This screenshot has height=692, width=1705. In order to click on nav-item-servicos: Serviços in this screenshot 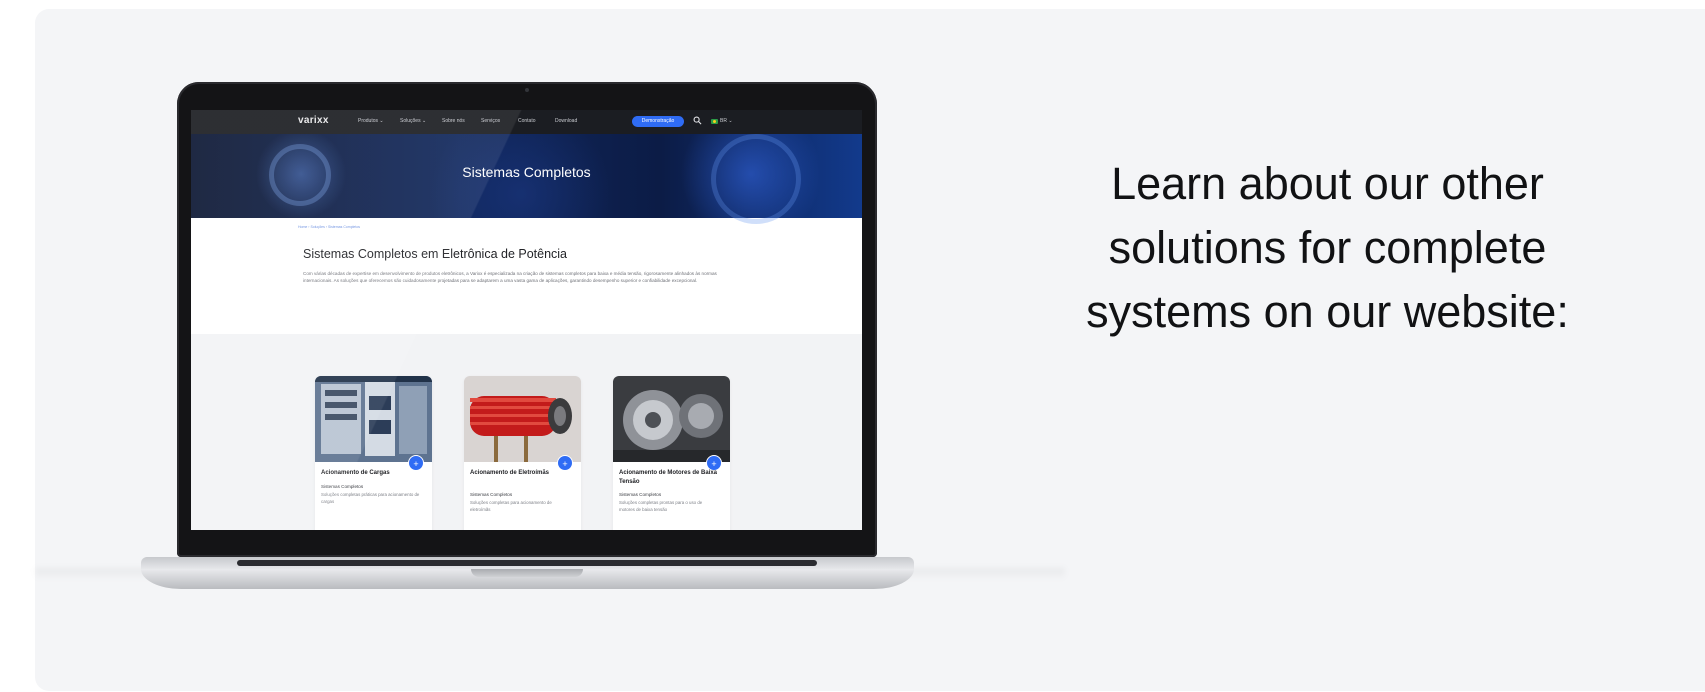, I will do `click(490, 121)`.